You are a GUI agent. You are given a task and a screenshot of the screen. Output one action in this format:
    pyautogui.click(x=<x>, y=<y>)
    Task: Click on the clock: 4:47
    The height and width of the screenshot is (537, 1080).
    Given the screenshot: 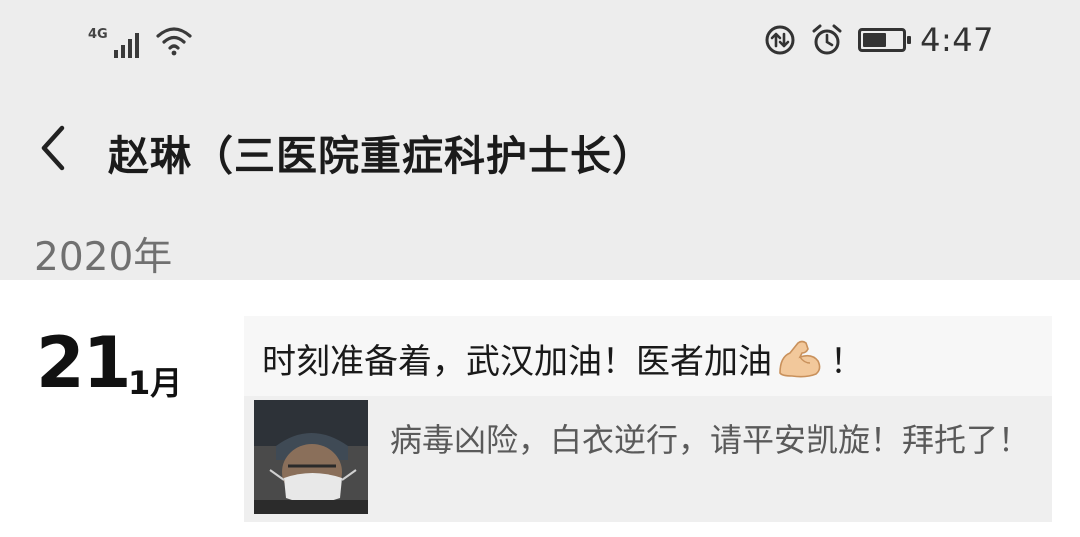 What is the action you would take?
    pyautogui.click(x=957, y=40)
    